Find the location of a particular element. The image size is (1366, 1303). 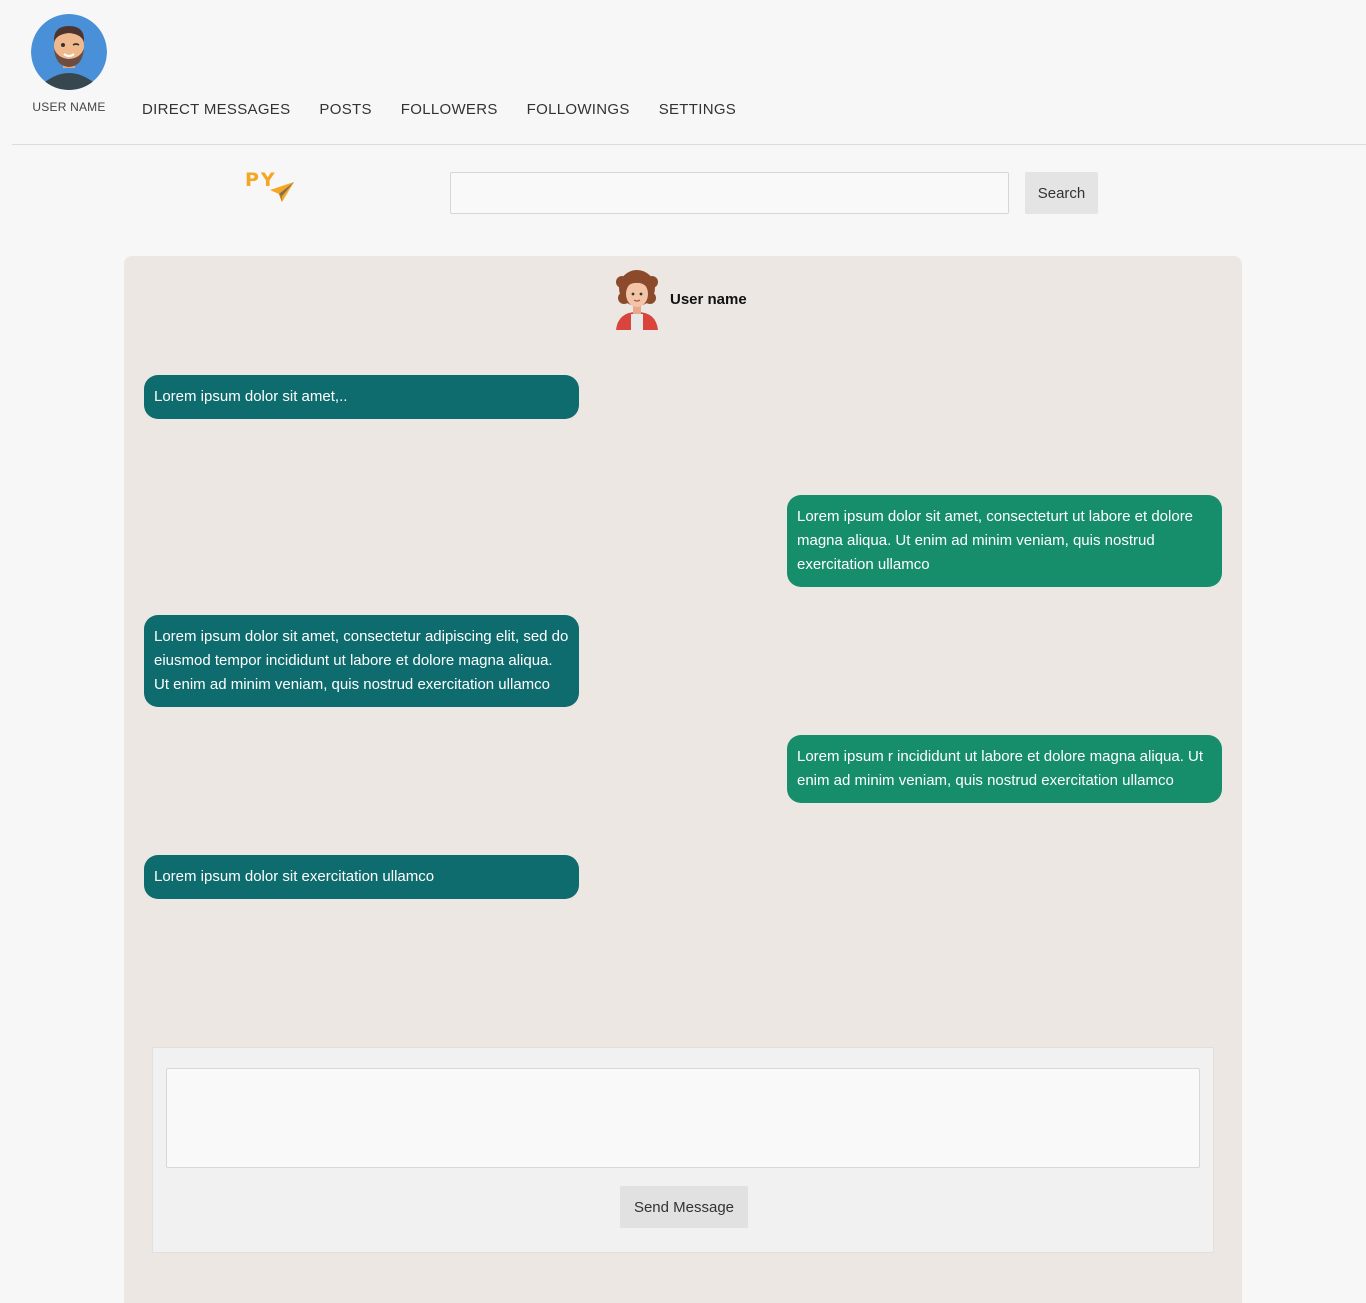

curly-hair-avatar-icon is located at coordinates (637, 300).